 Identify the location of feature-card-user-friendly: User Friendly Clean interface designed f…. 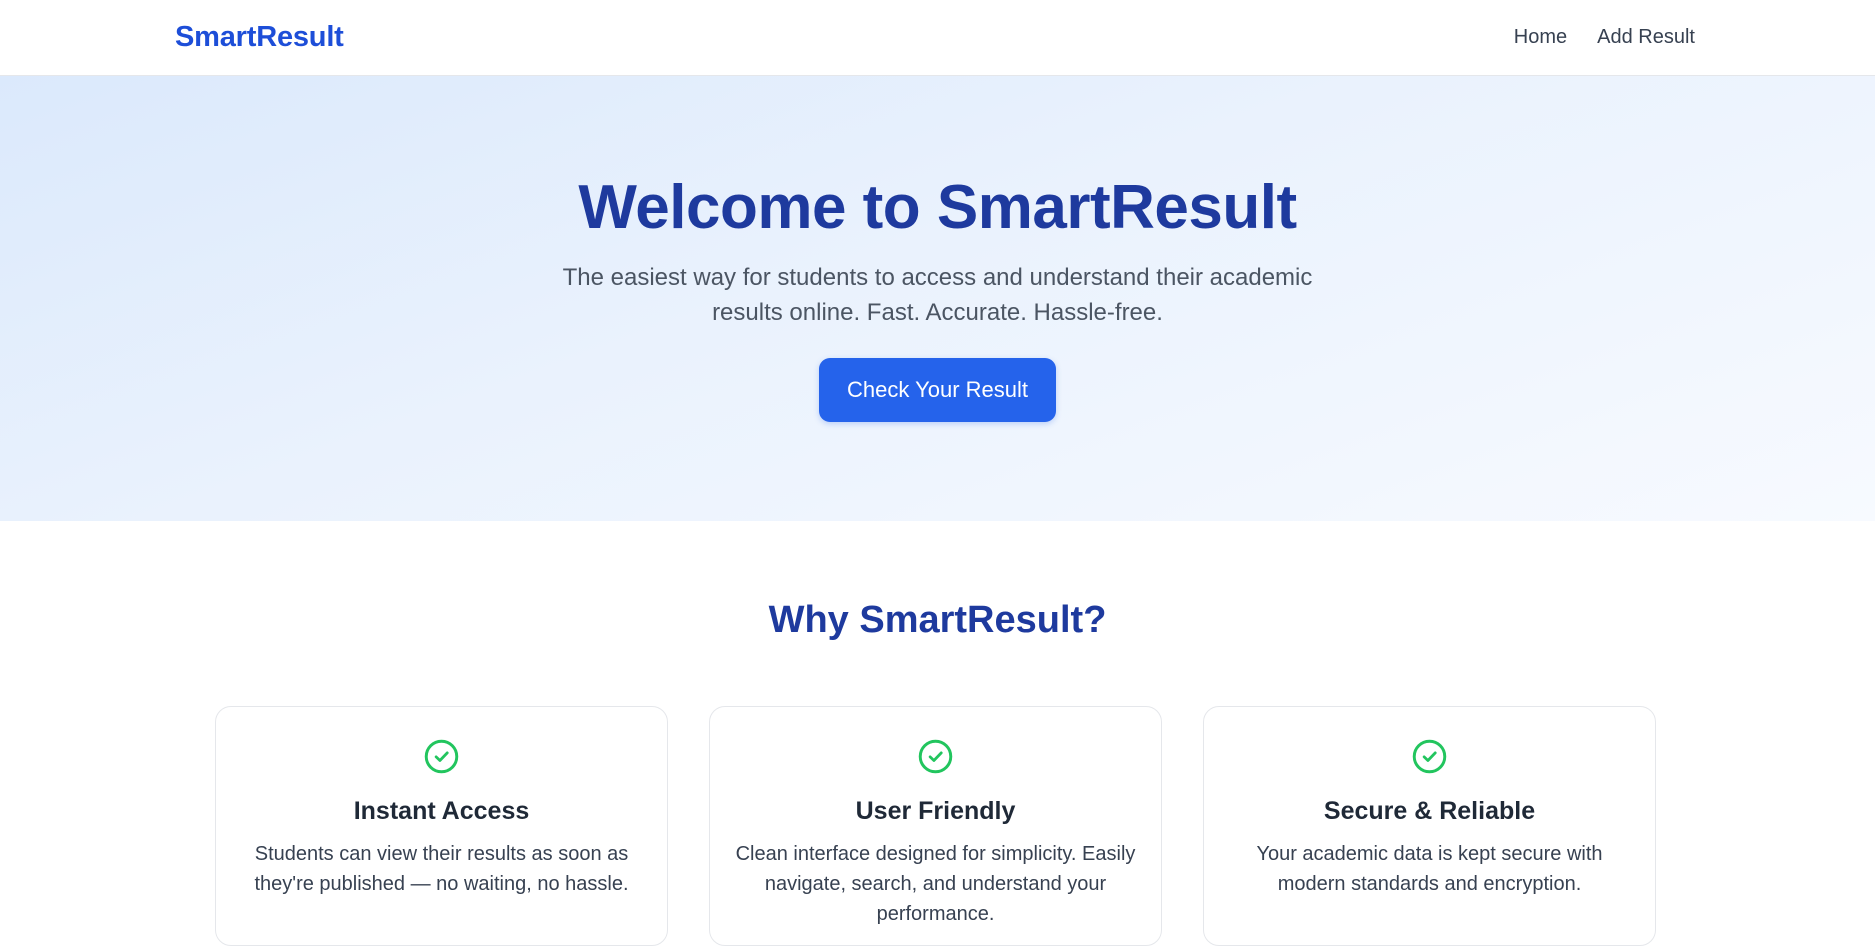
(935, 826).